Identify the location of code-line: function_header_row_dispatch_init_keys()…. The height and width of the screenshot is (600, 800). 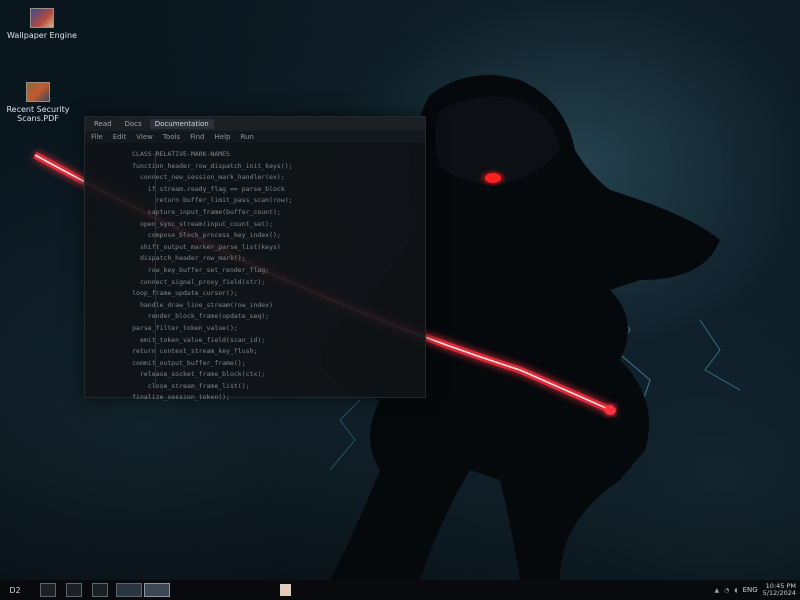
(193, 165).